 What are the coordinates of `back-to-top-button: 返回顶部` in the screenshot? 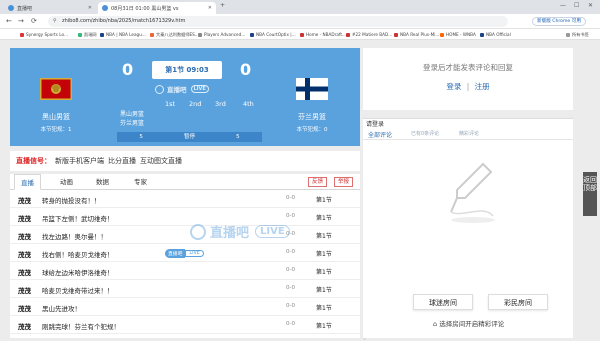 It's located at (590, 194).